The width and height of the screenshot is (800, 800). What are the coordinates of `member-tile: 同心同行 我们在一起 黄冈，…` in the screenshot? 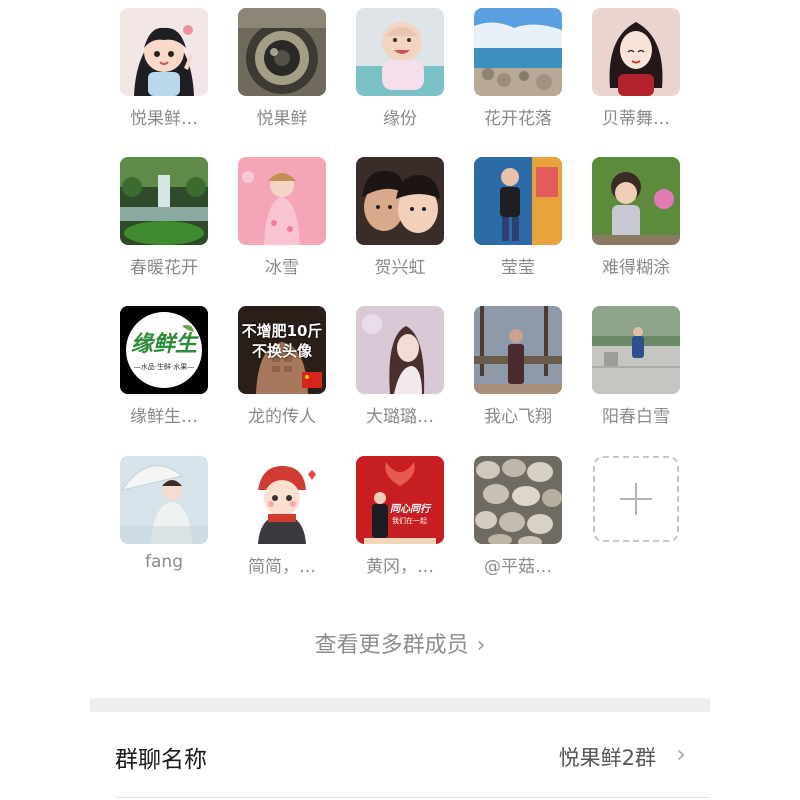 It's located at (400, 526).